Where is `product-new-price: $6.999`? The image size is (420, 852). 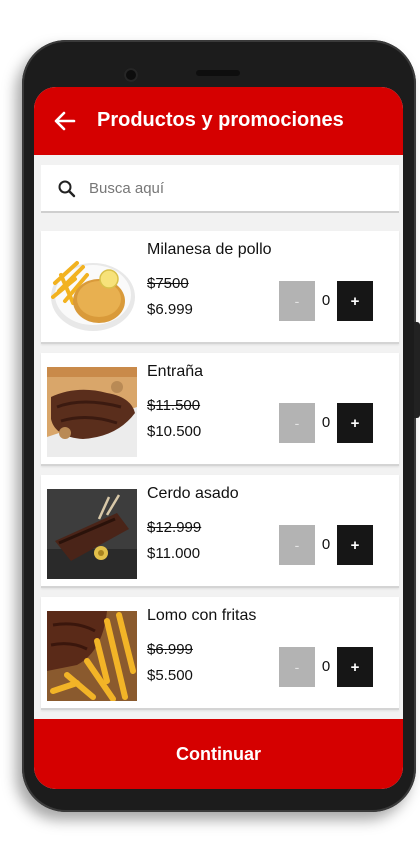
product-new-price: $6.999 is located at coordinates (170, 309).